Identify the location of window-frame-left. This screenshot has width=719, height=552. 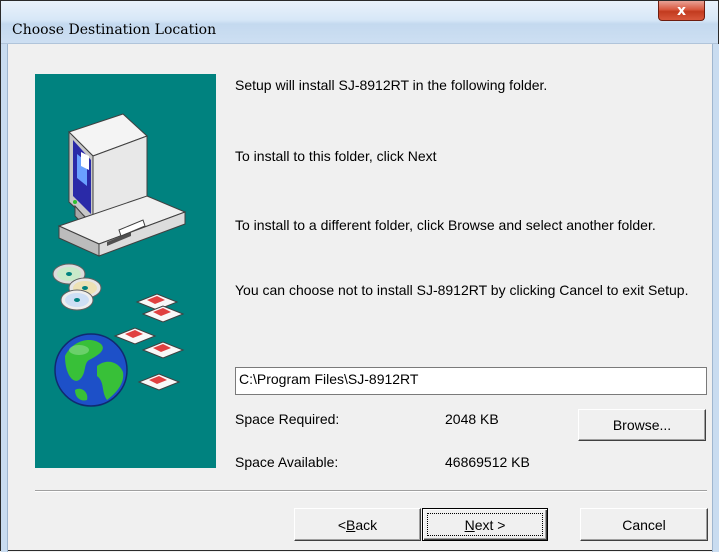
(4, 298).